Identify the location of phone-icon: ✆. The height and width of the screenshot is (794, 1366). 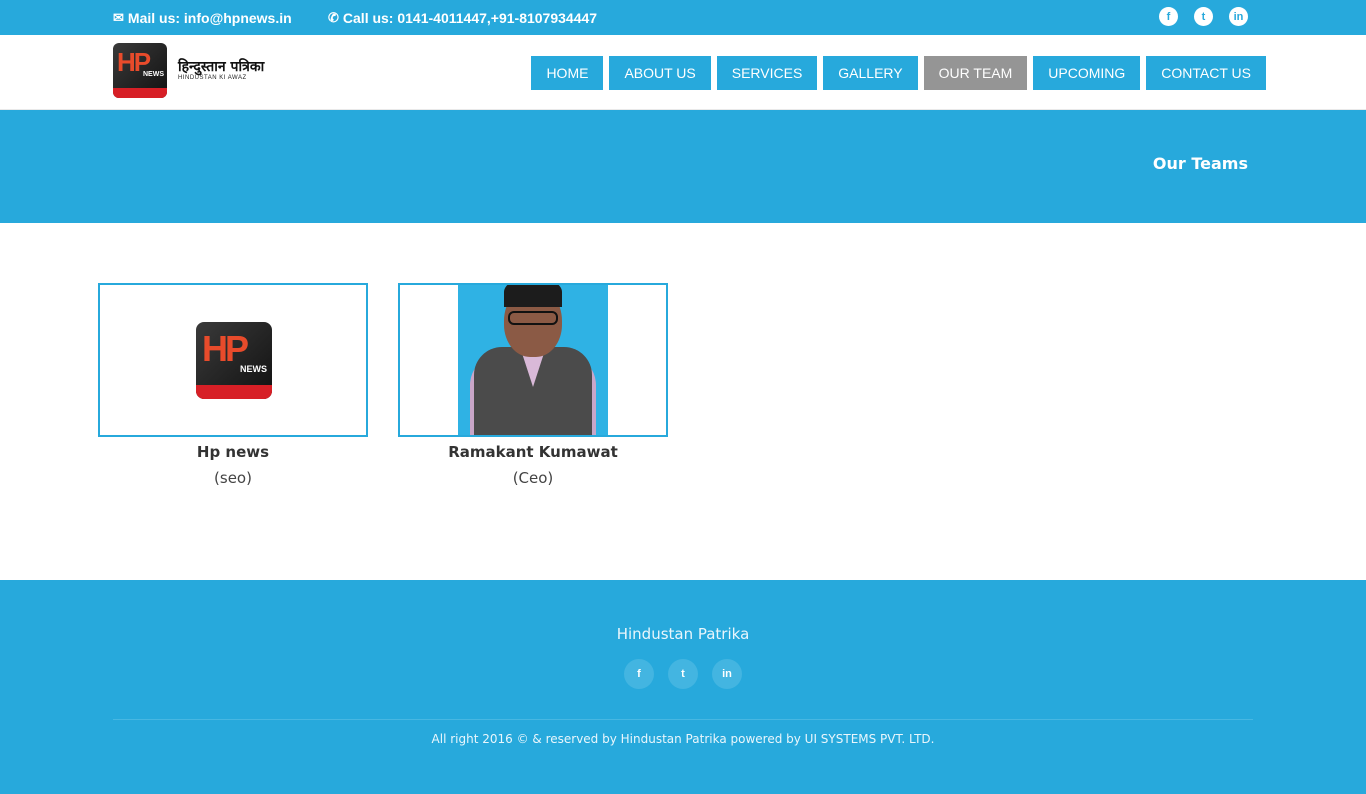
(333, 17).